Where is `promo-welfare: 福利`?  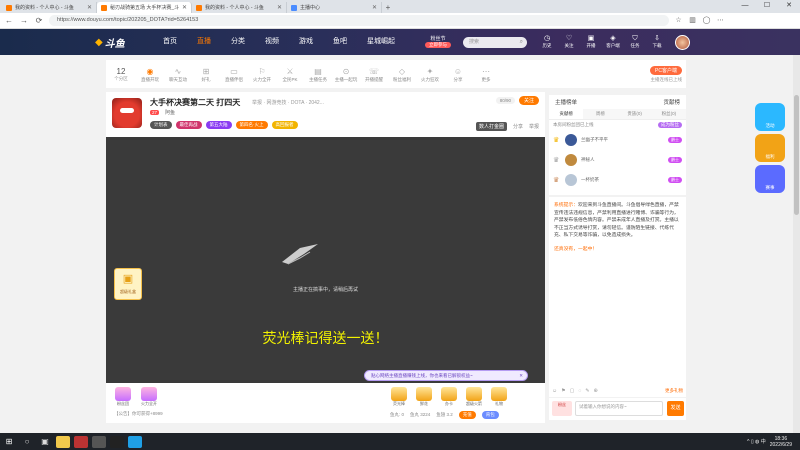 promo-welfare: 福利 is located at coordinates (770, 148).